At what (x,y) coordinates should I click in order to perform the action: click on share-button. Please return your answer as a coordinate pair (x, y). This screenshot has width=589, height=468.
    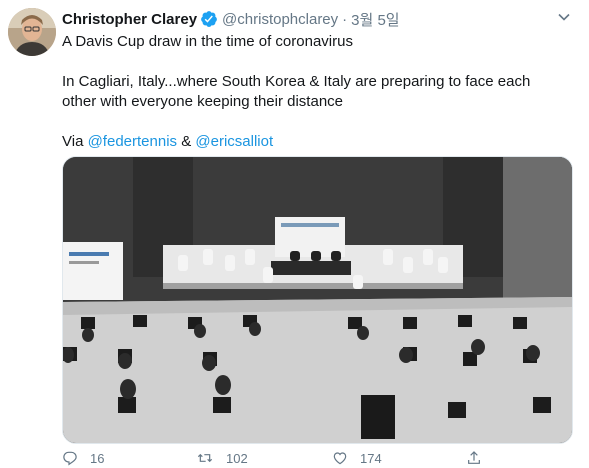
    Looking at the image, I should click on (480, 458).